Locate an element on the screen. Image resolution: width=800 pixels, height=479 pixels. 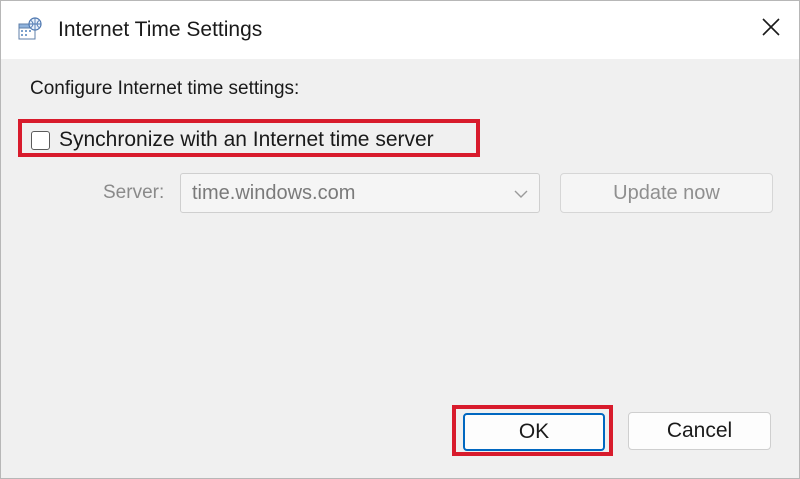
title-bar: Internet Time Settings is located at coordinates (400, 30).